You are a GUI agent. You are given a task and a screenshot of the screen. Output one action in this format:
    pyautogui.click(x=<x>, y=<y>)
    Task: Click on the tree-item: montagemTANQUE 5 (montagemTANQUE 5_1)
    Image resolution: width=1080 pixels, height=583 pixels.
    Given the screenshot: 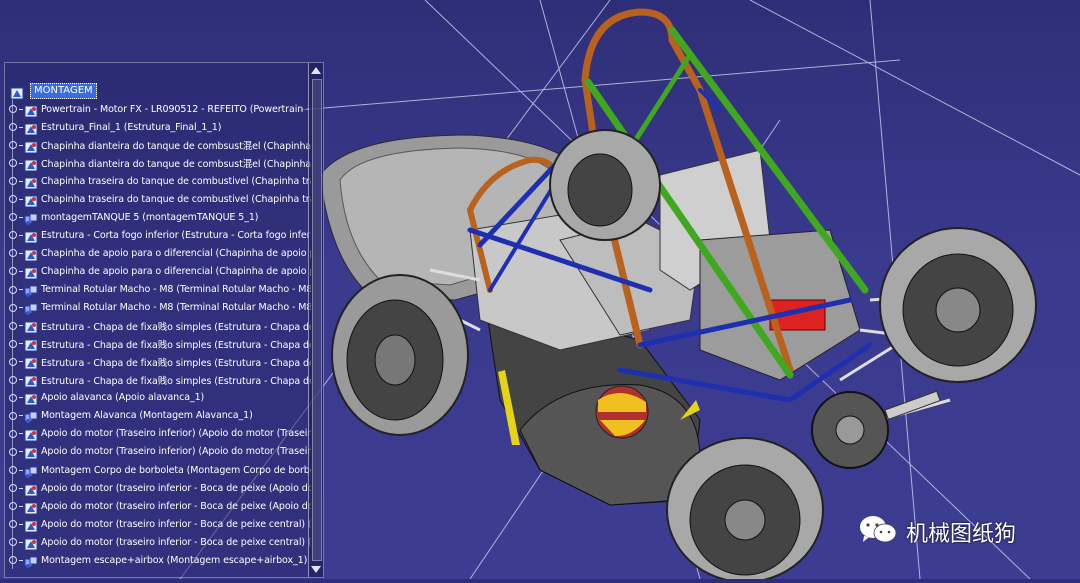 What is the action you would take?
    pyautogui.click(x=160, y=217)
    